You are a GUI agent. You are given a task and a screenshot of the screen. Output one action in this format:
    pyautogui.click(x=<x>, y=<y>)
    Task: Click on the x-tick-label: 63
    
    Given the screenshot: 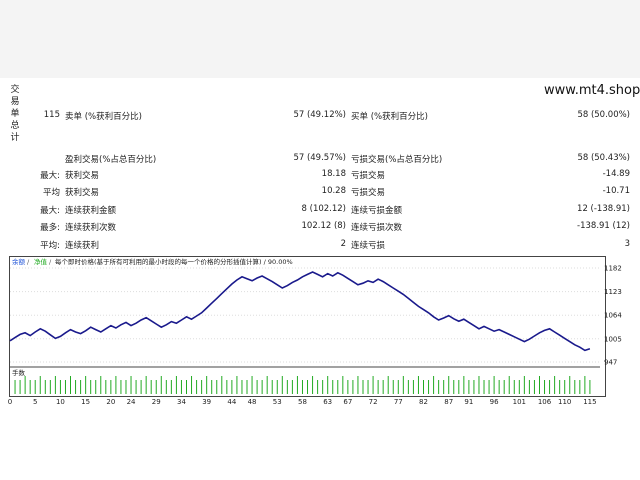 What is the action you would take?
    pyautogui.click(x=327, y=402)
    